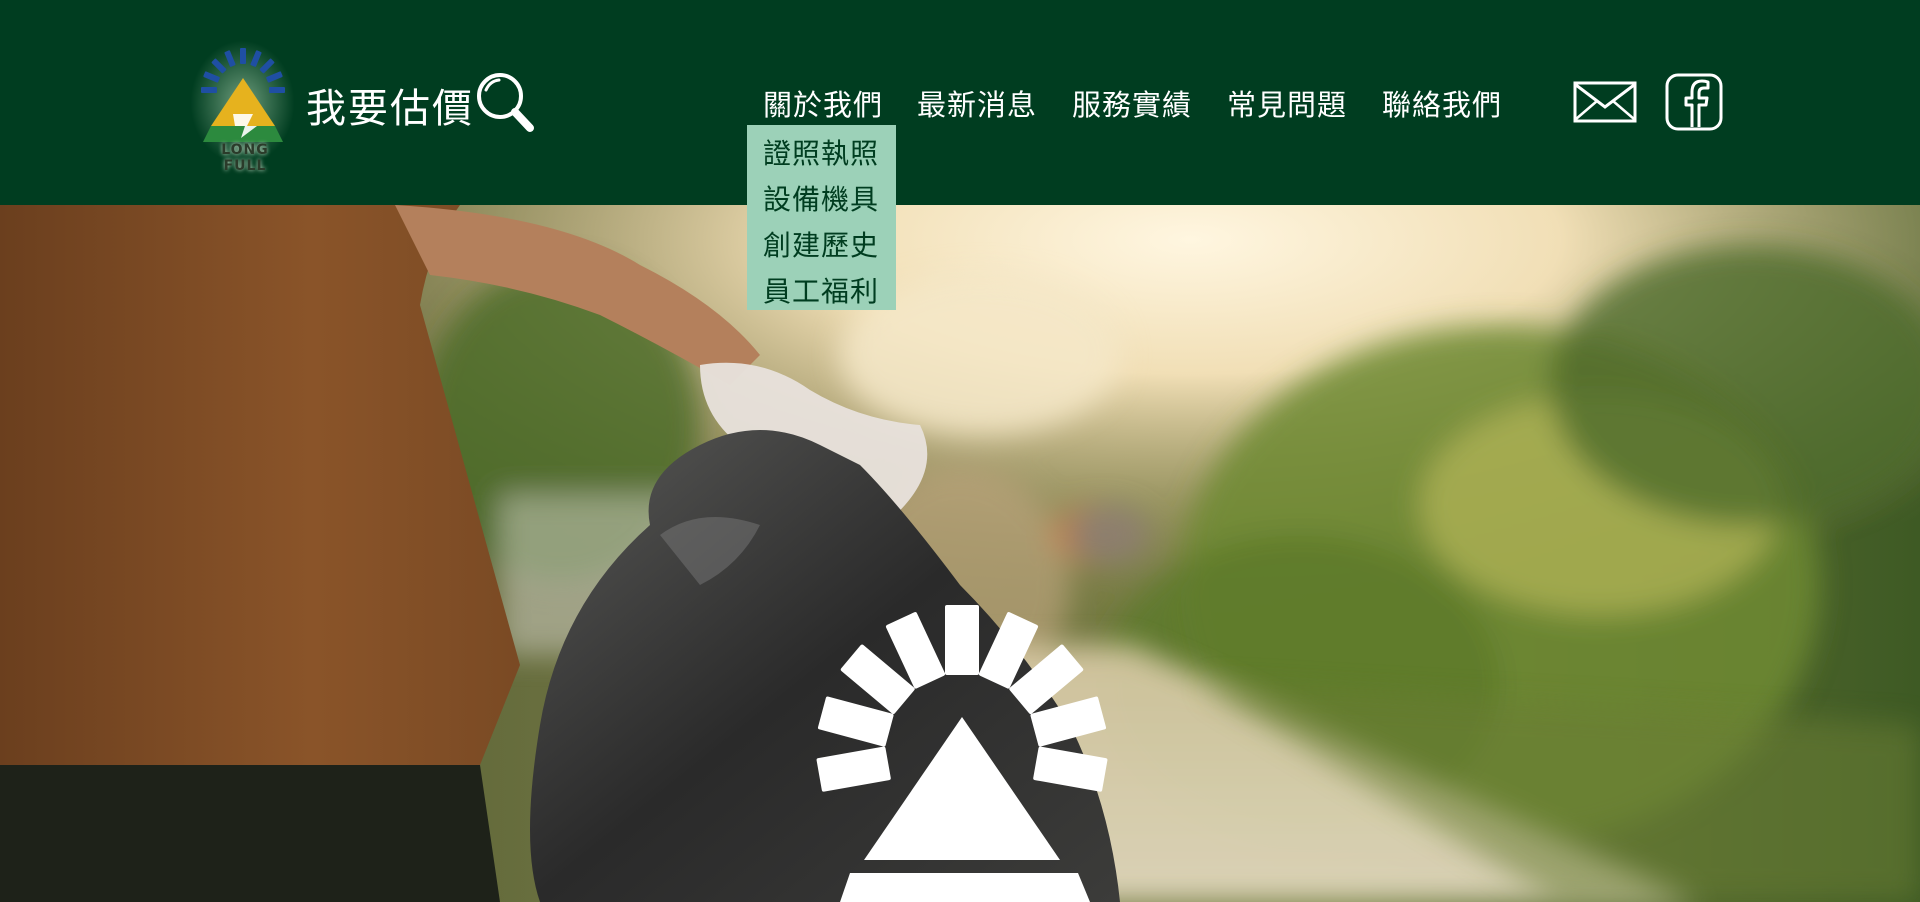  I want to click on dropdown-item-licenses: 證照執照, so click(821, 152).